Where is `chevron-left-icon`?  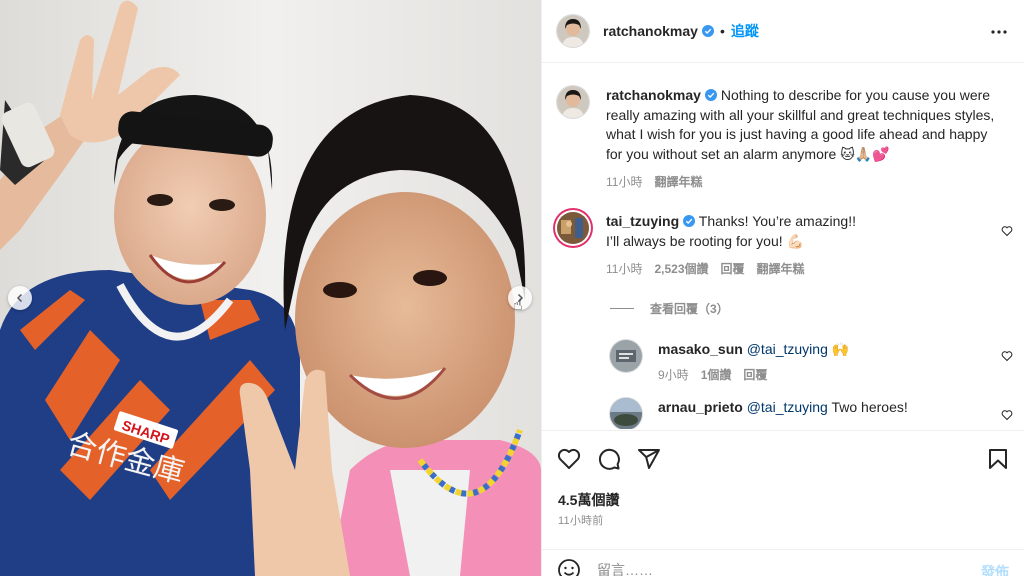 chevron-left-icon is located at coordinates (19, 298).